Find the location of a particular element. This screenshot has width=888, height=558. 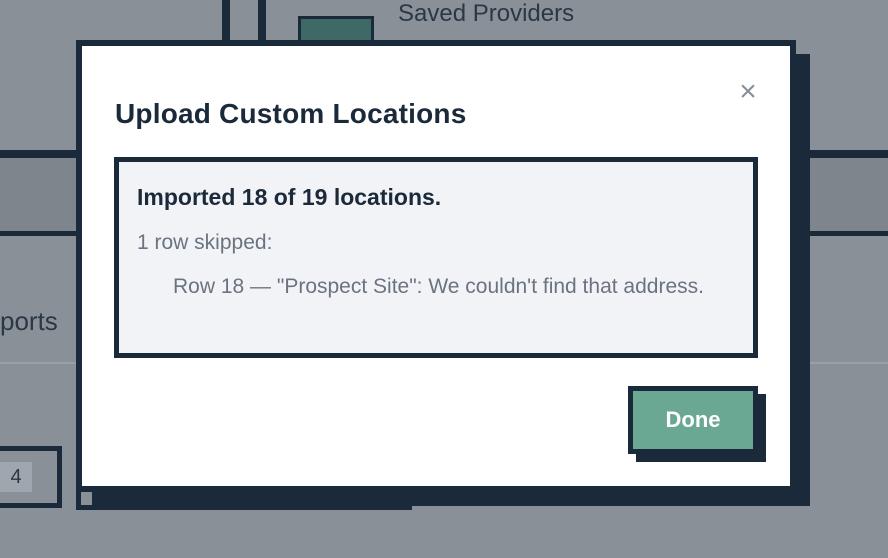

import-summary: Imported 18 of 19 locations. is located at coordinates (289, 197).